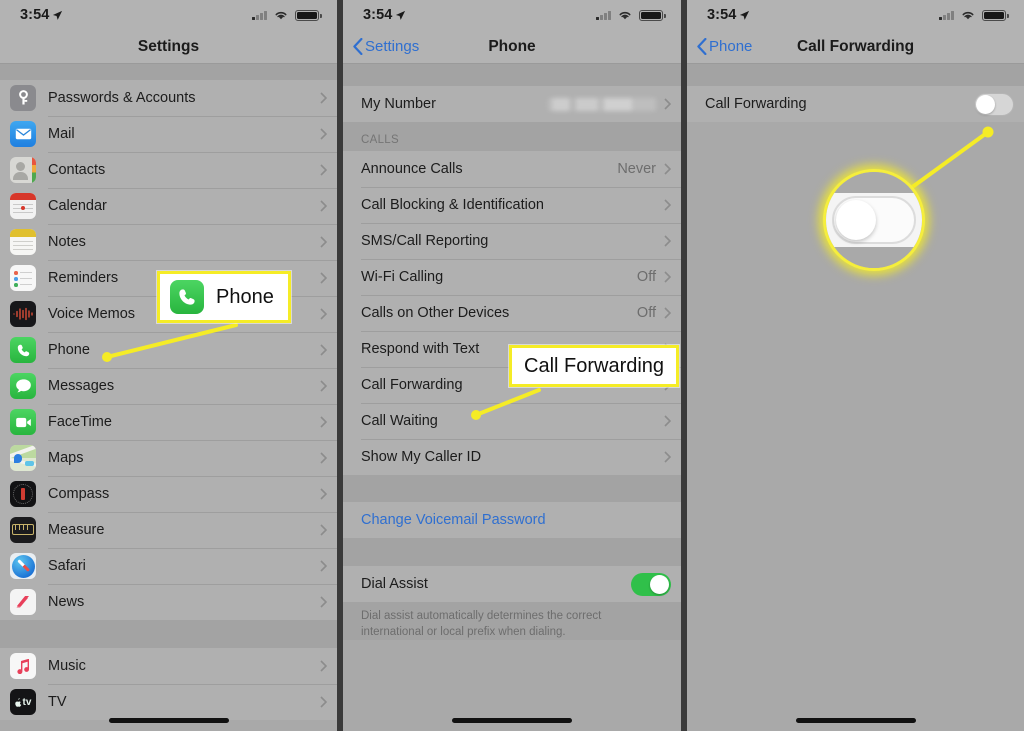 The width and height of the screenshot is (1024, 731). Describe the element at coordinates (61, 134) in the screenshot. I see `sidebar-item-label: Mail` at that location.